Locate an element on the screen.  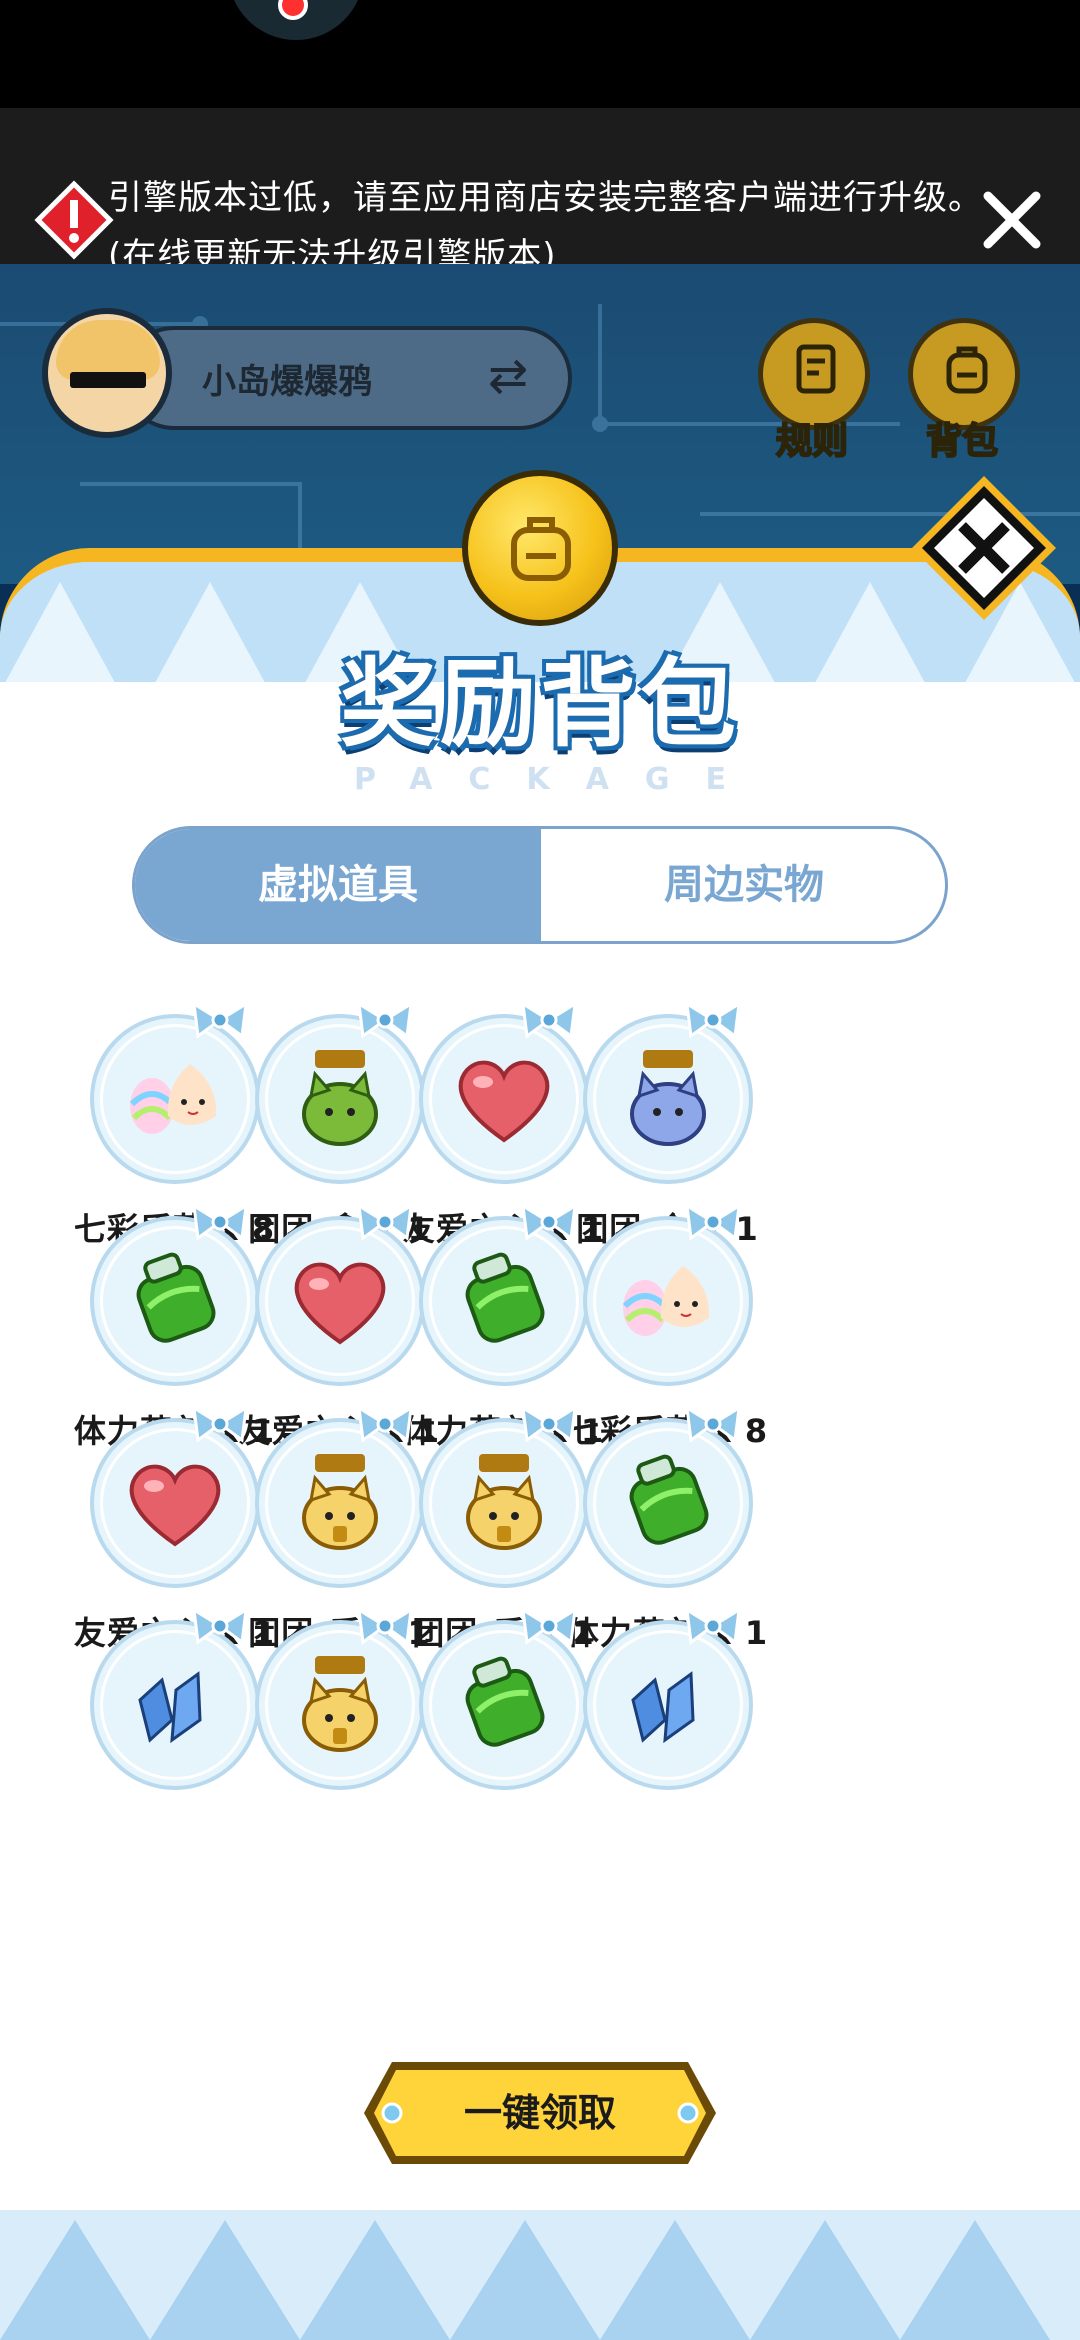
swap-icon: ⇄ is located at coordinates (508, 376).